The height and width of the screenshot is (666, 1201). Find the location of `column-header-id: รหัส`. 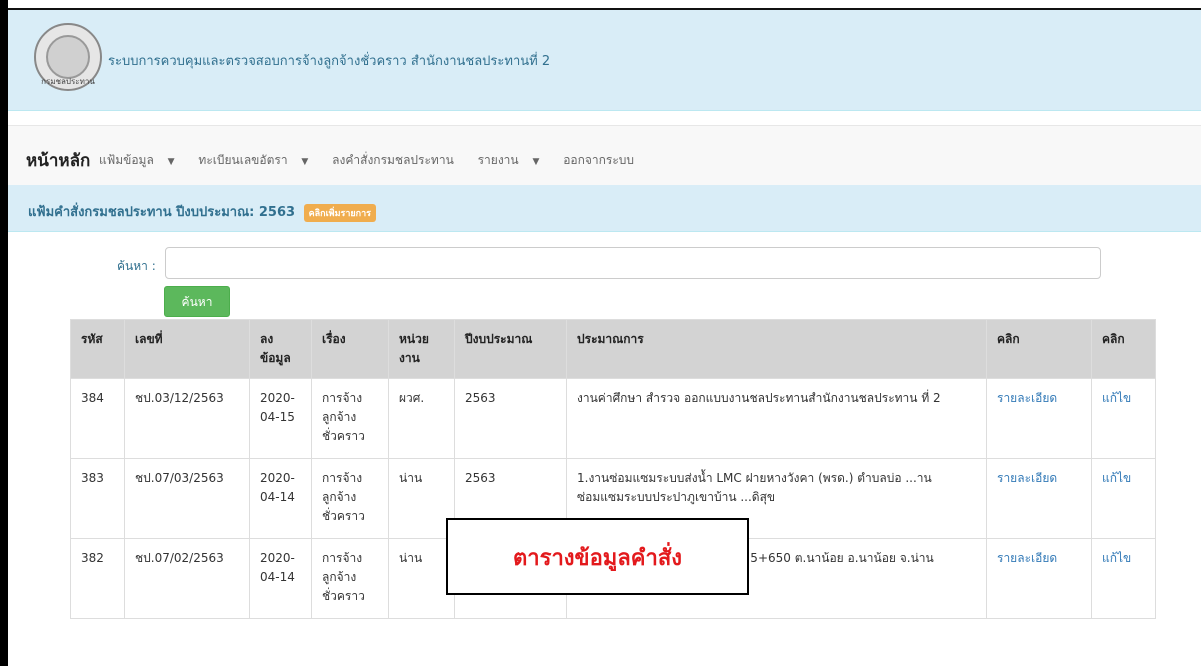

column-header-id: รหัส is located at coordinates (97, 349).